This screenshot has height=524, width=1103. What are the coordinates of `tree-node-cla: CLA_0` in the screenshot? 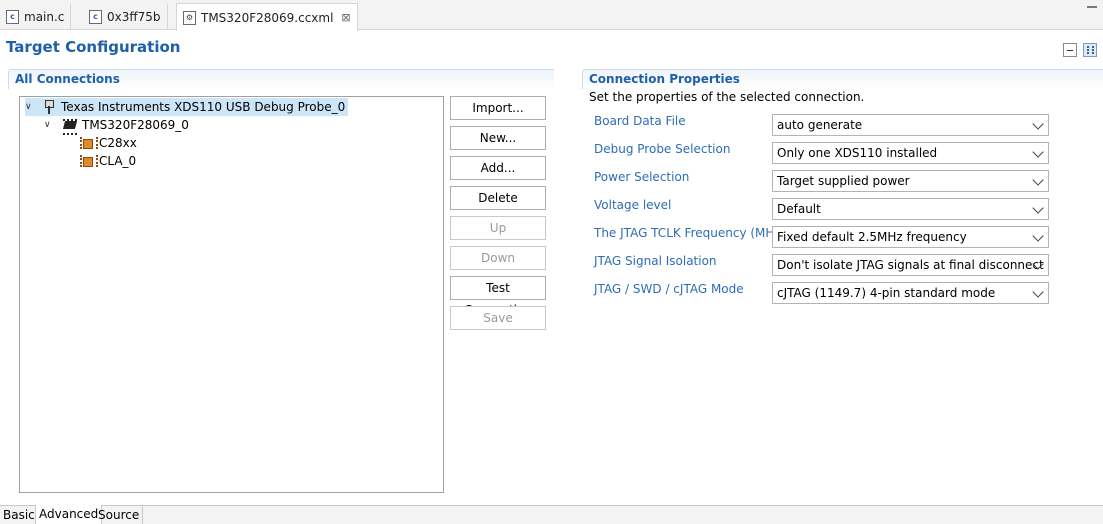 It's located at (108, 161).